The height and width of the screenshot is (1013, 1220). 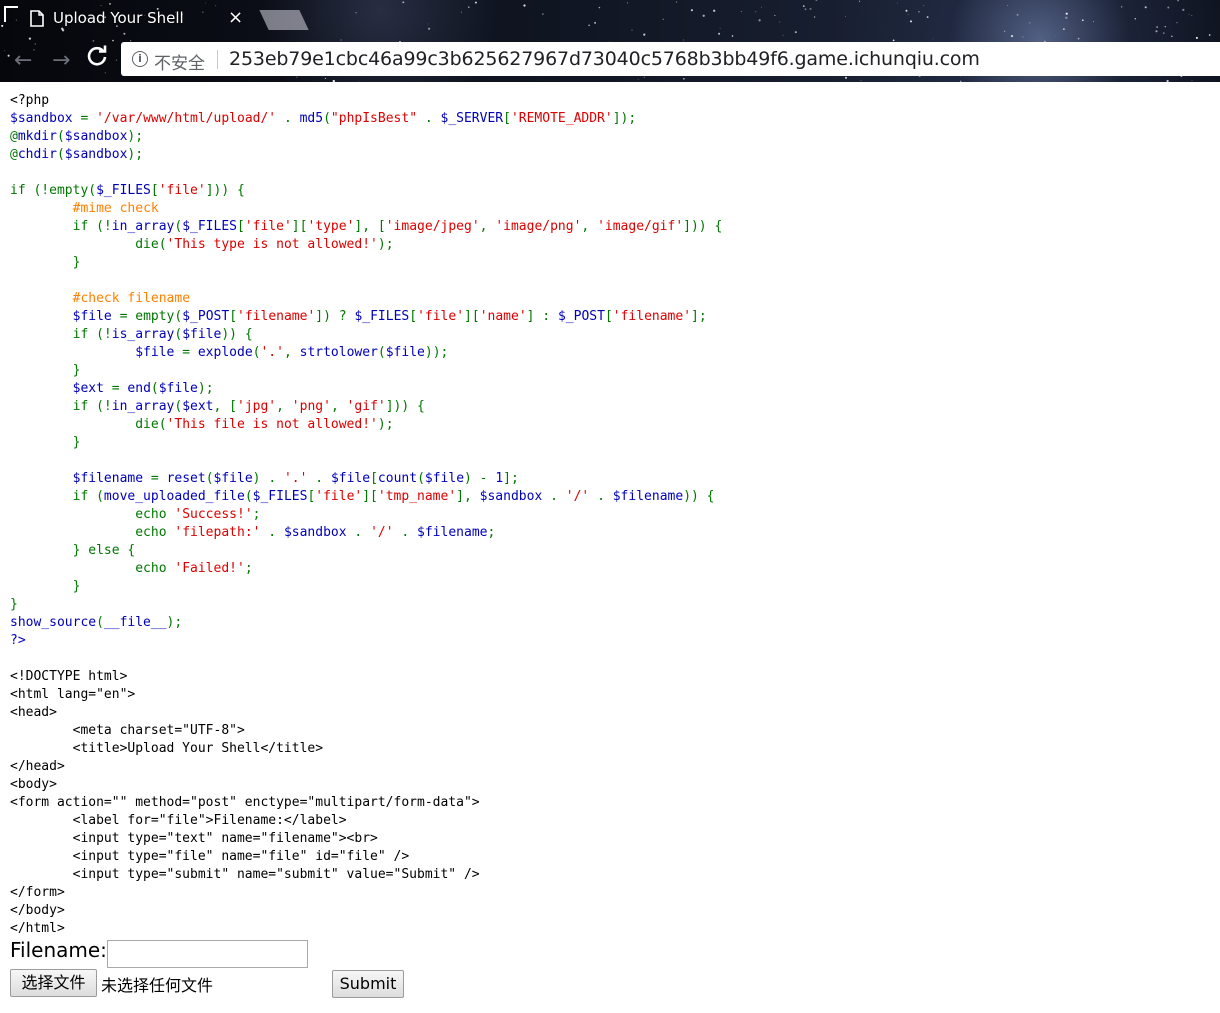 I want to click on code-token: echo, so click(x=92, y=514).